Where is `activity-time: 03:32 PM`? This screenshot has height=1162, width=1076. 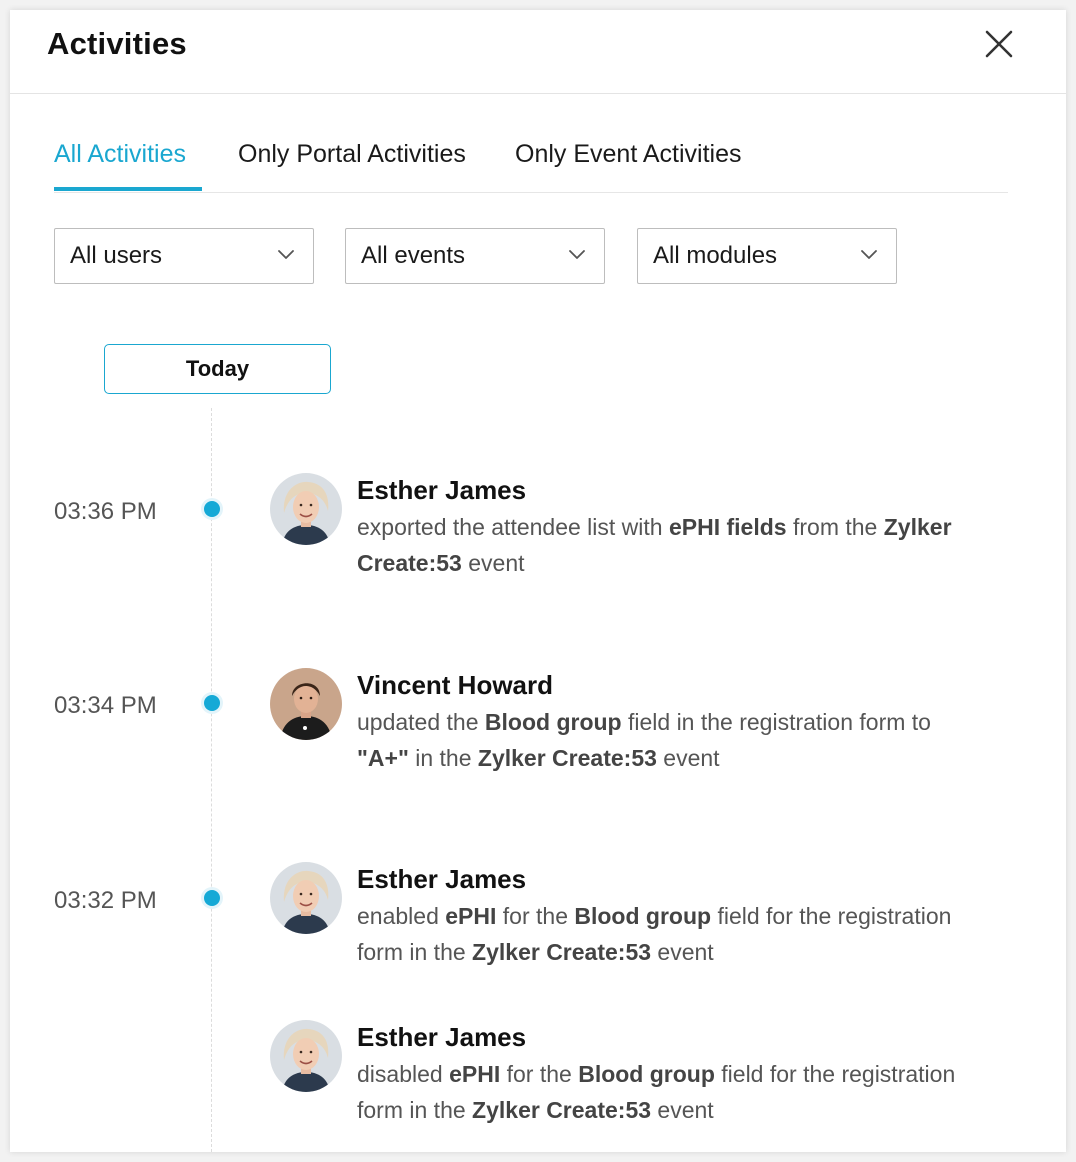
activity-time: 03:32 PM is located at coordinates (105, 900).